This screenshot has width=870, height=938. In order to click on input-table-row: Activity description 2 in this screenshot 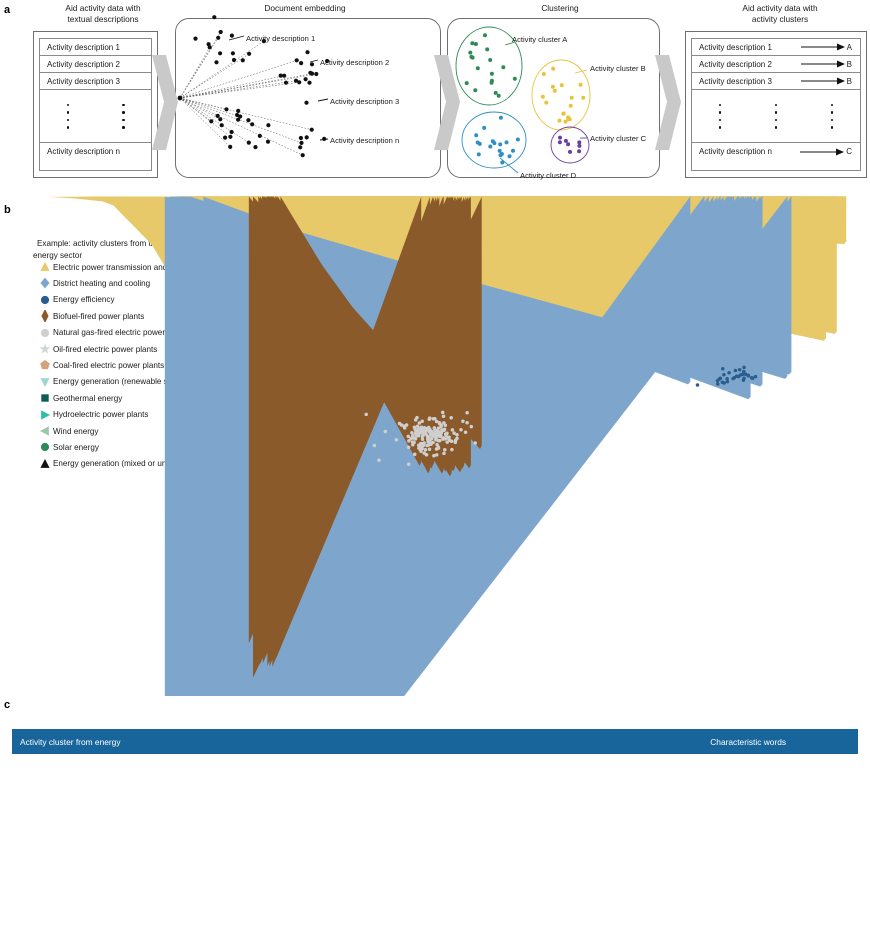, I will do `click(95, 64)`.